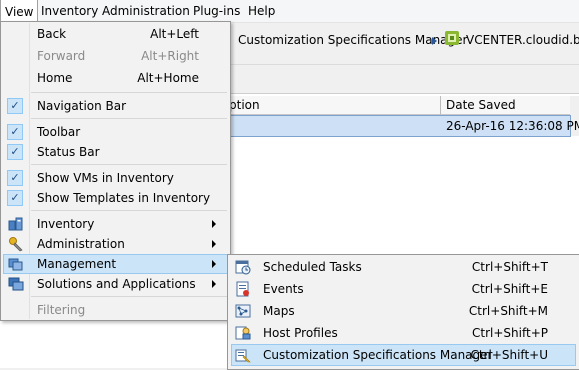 This screenshot has height=370, width=579. What do you see at coordinates (506, 105) in the screenshot?
I see `column-header-date-saved: Date Saved` at bounding box center [506, 105].